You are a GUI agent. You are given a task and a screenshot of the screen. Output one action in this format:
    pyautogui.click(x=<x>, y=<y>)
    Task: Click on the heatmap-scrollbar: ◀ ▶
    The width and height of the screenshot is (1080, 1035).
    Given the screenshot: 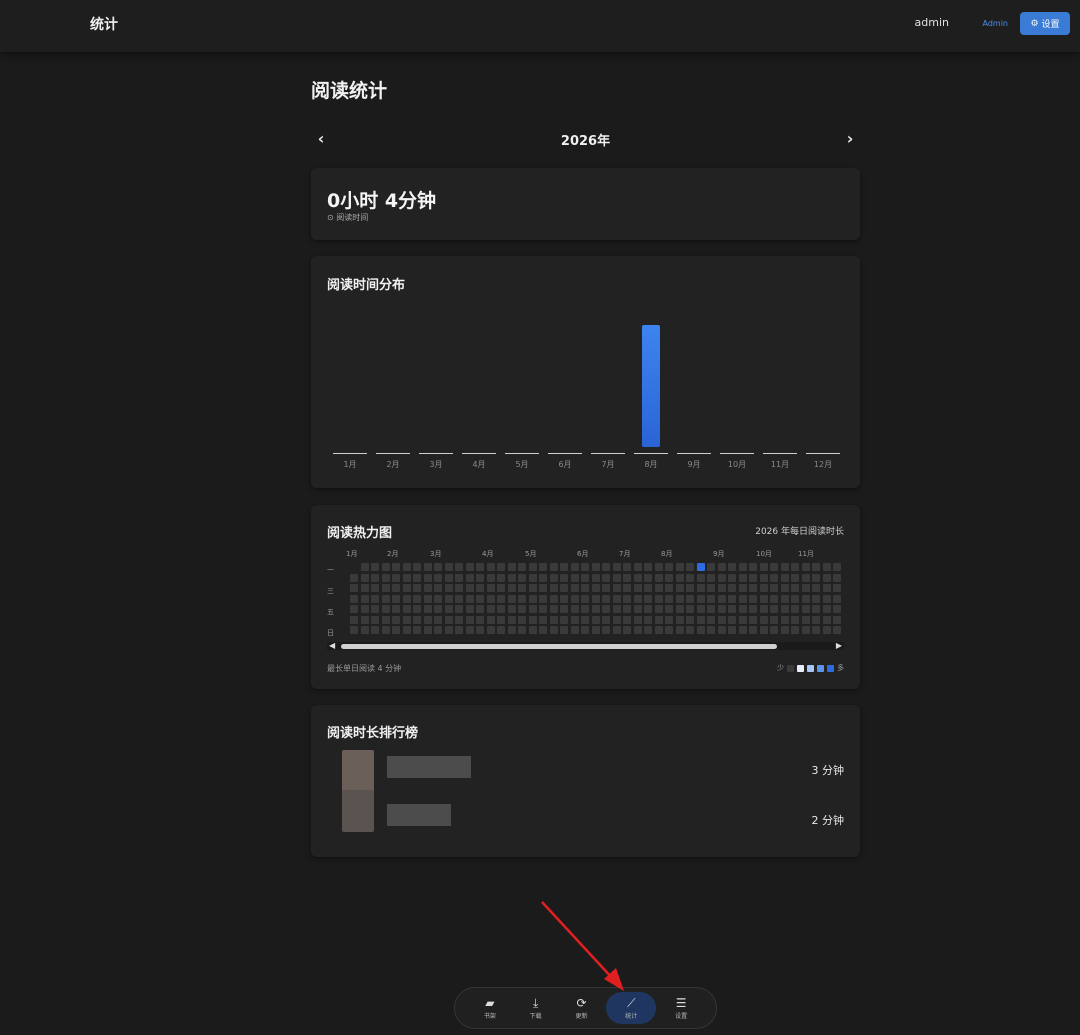 What is the action you would take?
    pyautogui.click(x=585, y=645)
    